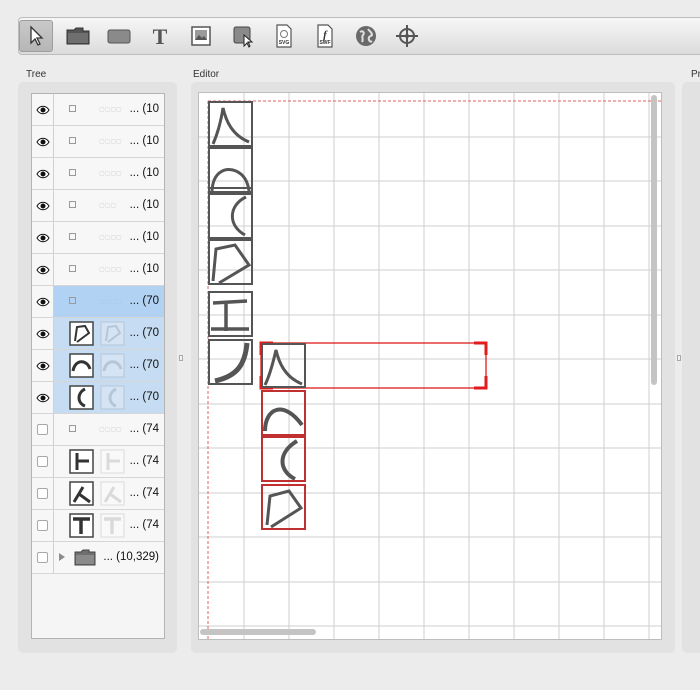  I want to click on tree-row: ▢▢▢▢ ... (74, so click(98, 430).